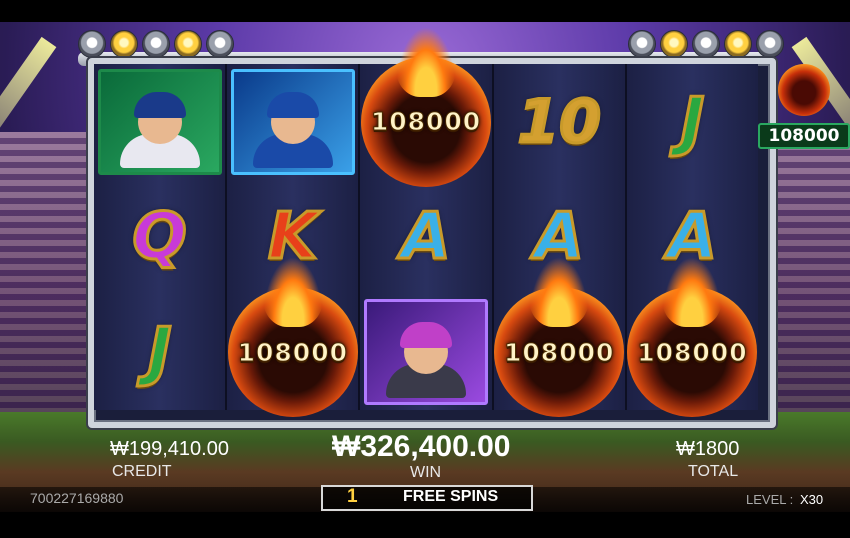 The width and height of the screenshot is (850, 538). I want to click on letter-symbol-10: 10, so click(559, 121).